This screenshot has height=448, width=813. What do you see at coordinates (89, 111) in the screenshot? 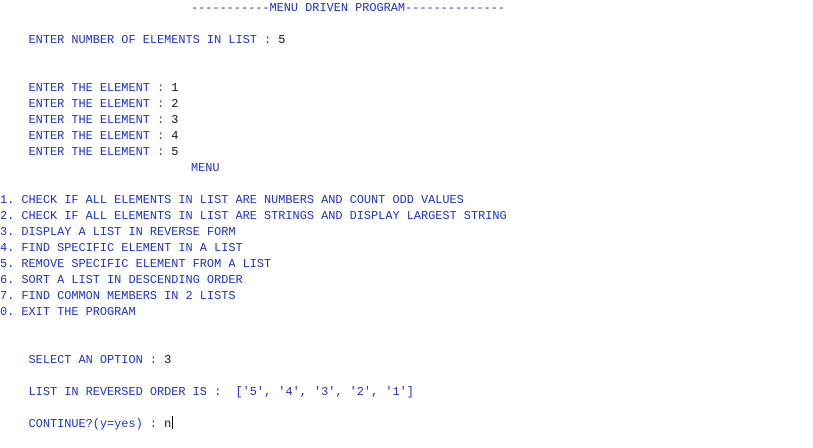
I see `element-line: ENTER THE ELEMENT : 3` at bounding box center [89, 111].